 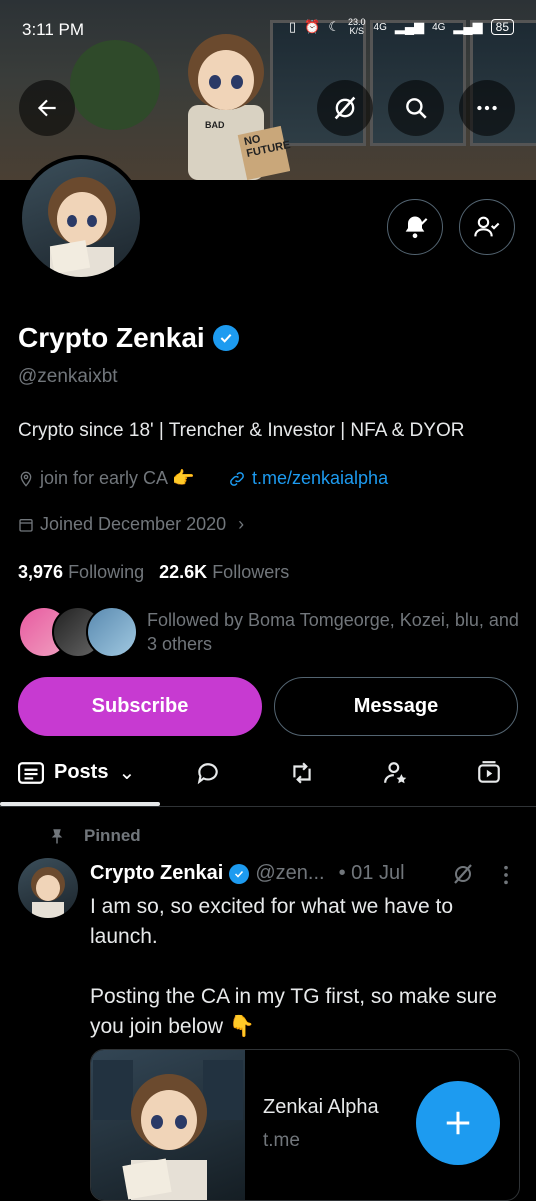 What do you see at coordinates (127, 773) in the screenshot?
I see `chevron-down-icon: ⌄` at bounding box center [127, 773].